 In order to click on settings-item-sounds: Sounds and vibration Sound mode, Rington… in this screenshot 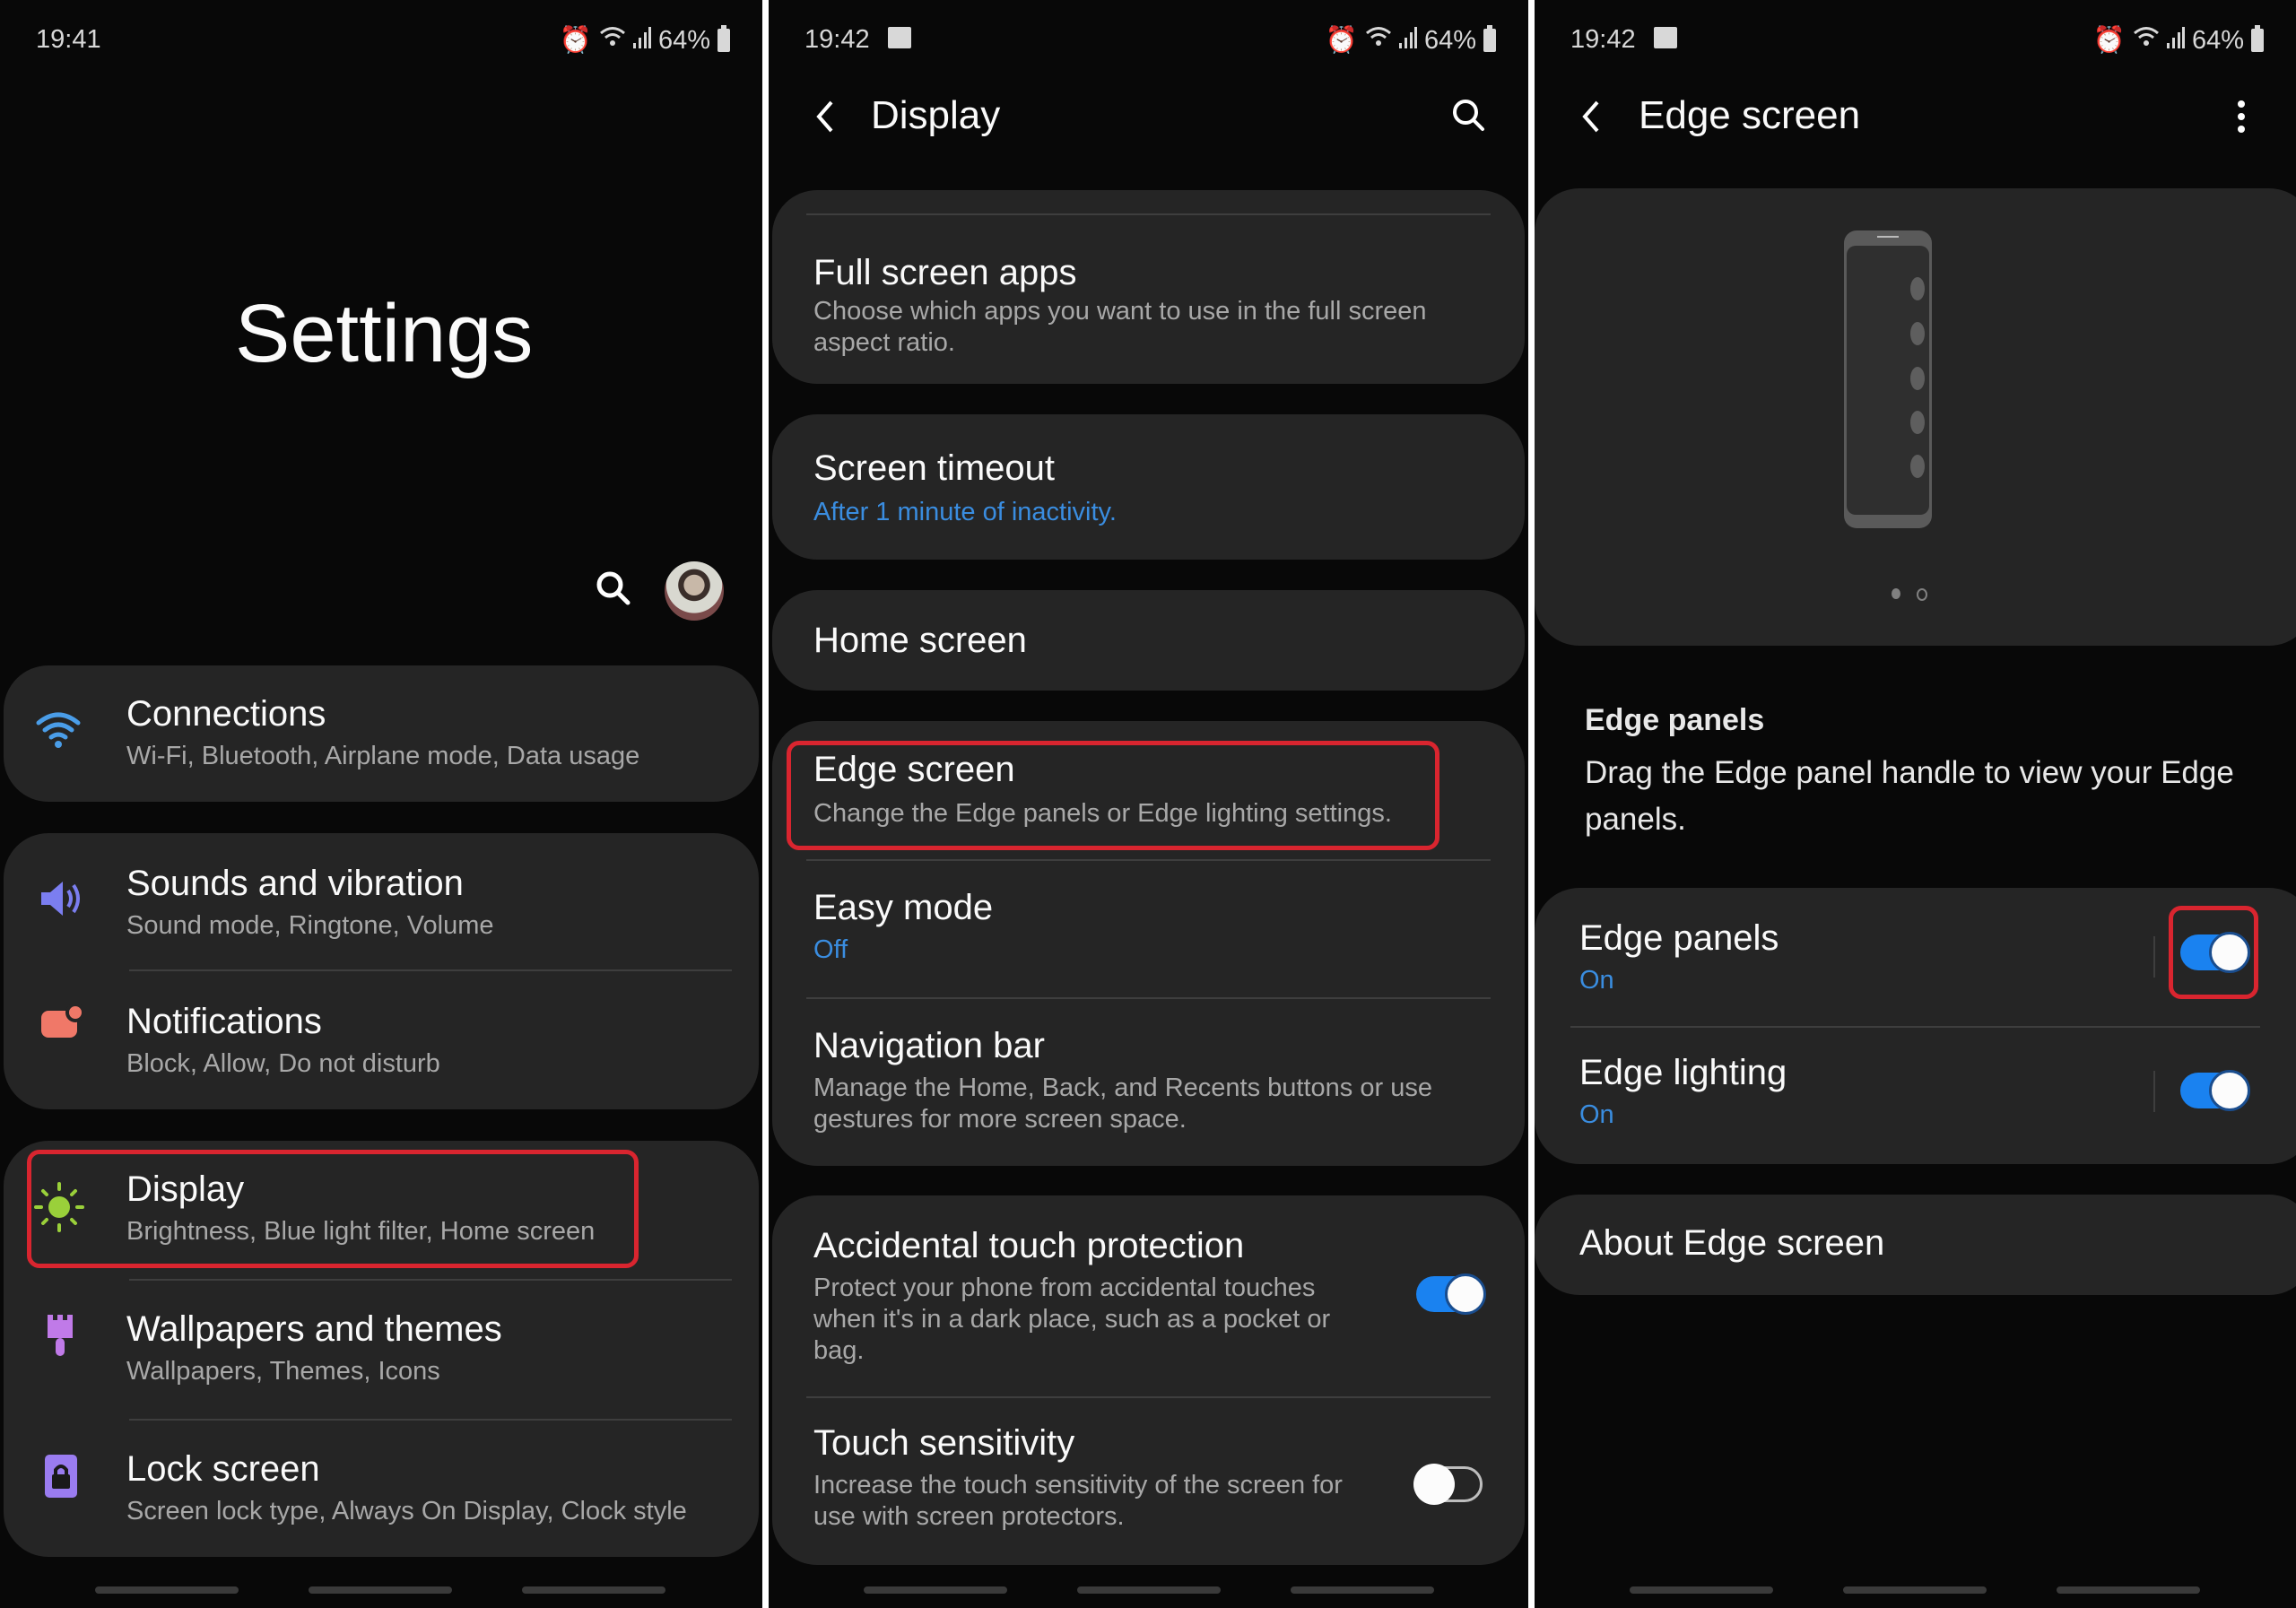, I will do `click(381, 901)`.